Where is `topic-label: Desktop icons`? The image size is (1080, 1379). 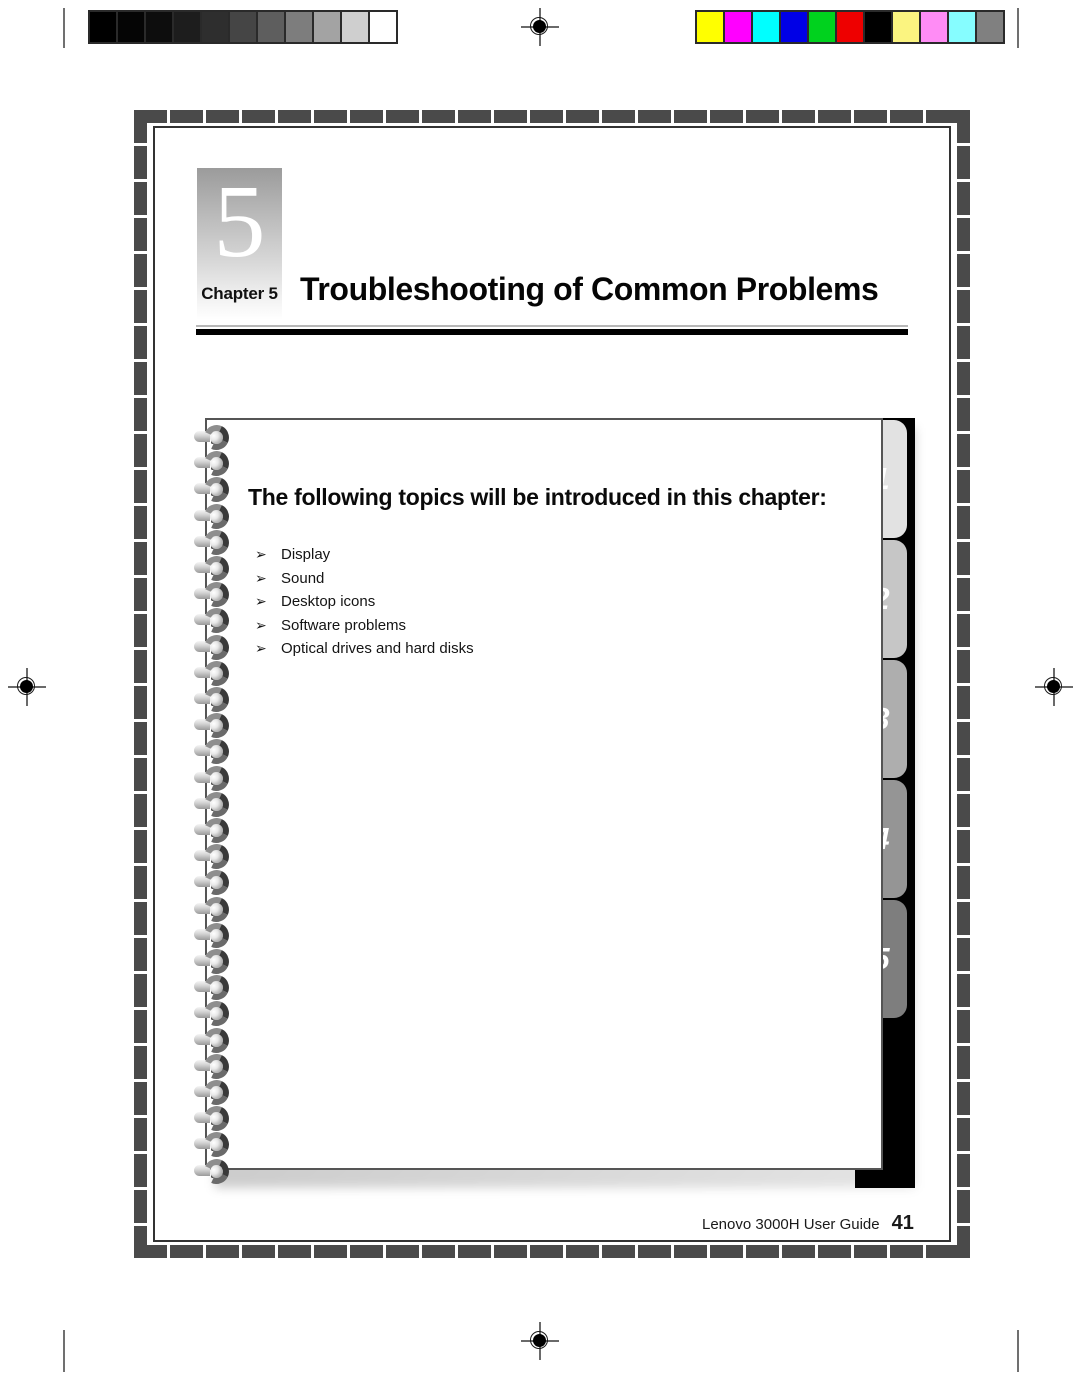 topic-label: Desktop icons is located at coordinates (328, 601).